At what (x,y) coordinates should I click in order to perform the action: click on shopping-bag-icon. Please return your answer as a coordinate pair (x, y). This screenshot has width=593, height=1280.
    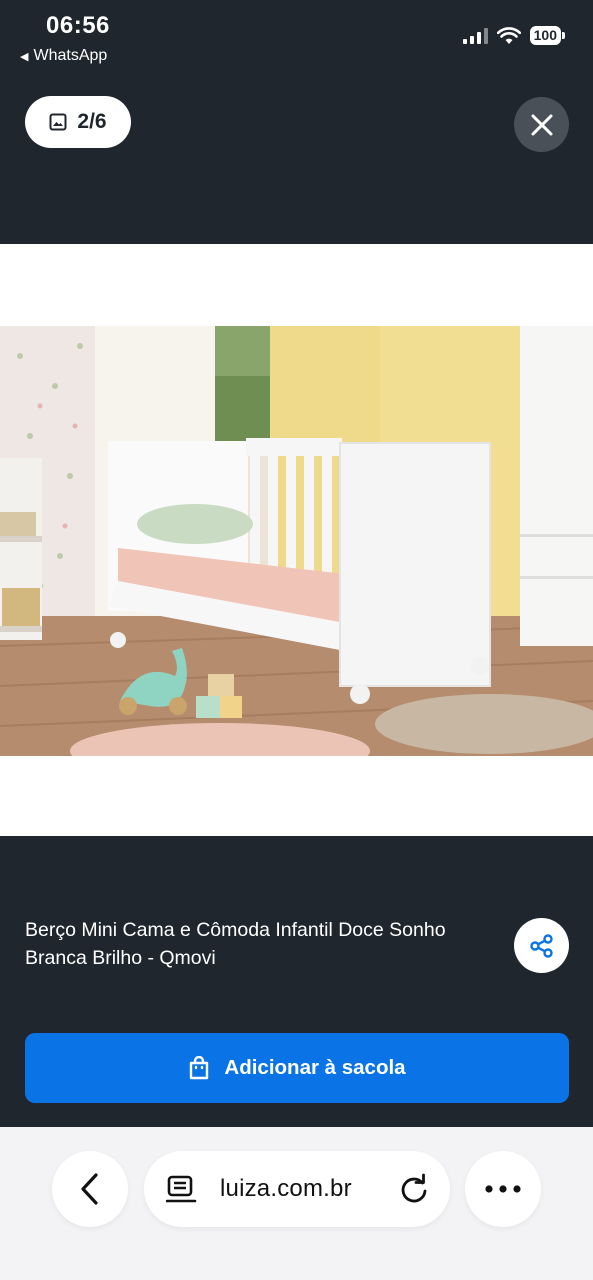
    Looking at the image, I should click on (199, 1068).